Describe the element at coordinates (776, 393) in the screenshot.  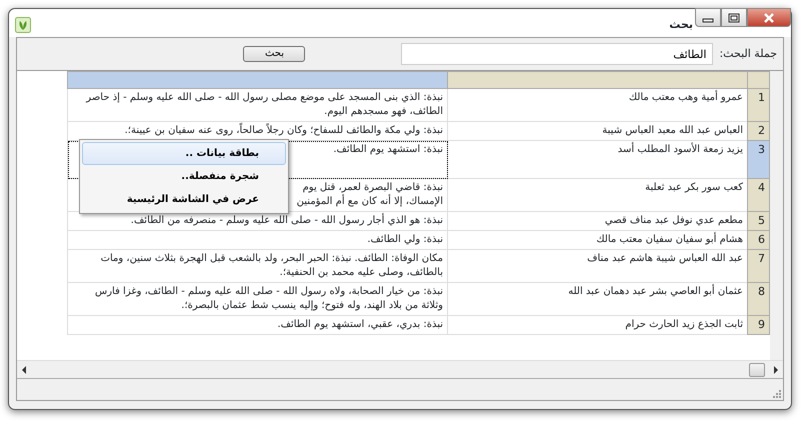
I see `resize-grip-icon` at that location.